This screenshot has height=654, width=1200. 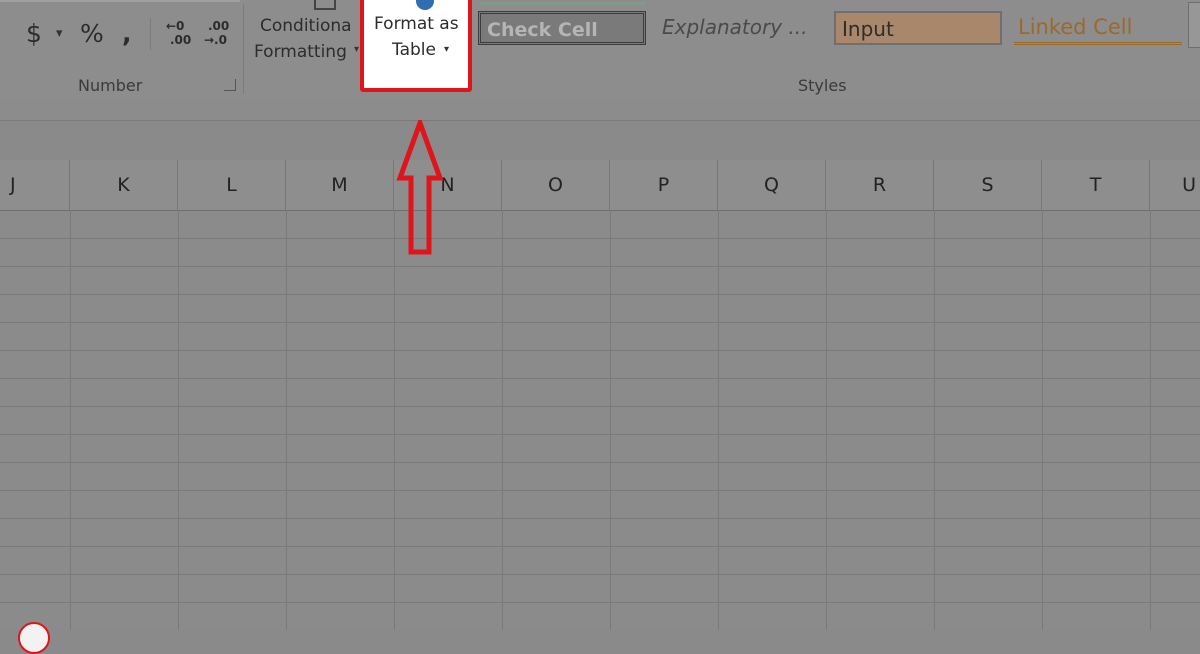 What do you see at coordinates (1096, 185) in the screenshot?
I see `column-header-t: T` at bounding box center [1096, 185].